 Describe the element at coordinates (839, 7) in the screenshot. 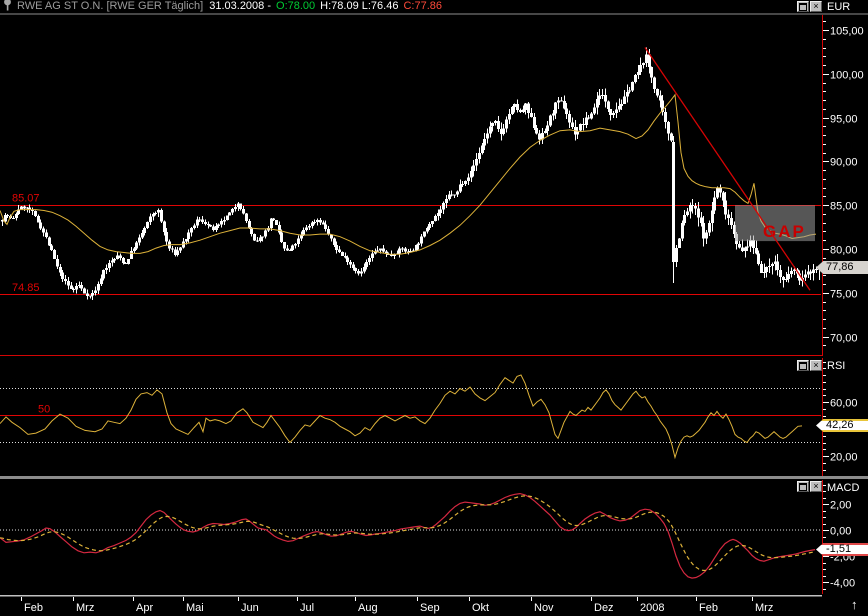

I see `main-axis-label: EUR` at that location.